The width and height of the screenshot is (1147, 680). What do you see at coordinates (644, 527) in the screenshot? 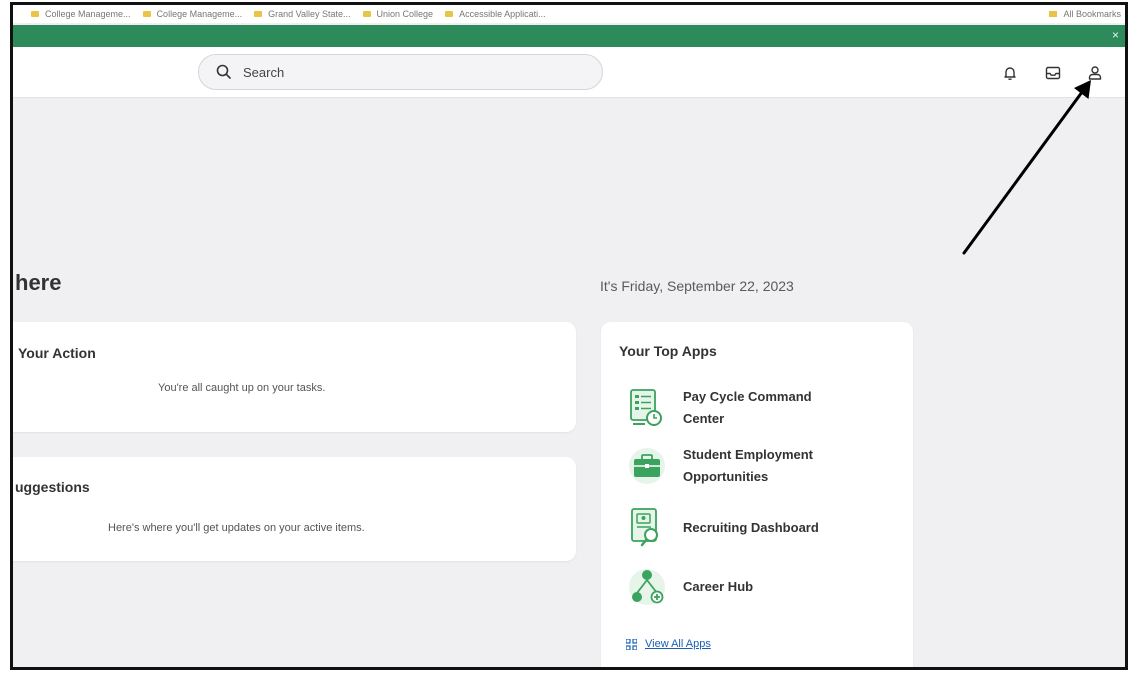
I see `recruiting-icon` at bounding box center [644, 527].